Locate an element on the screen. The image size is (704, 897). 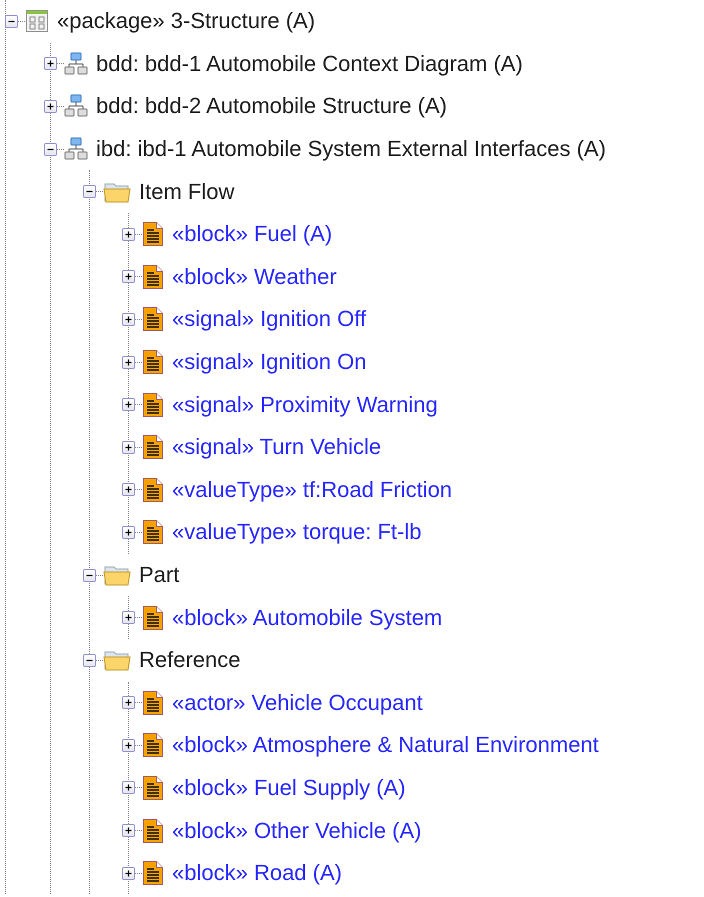
tree-item-label: «block» Road (A) is located at coordinates (257, 873).